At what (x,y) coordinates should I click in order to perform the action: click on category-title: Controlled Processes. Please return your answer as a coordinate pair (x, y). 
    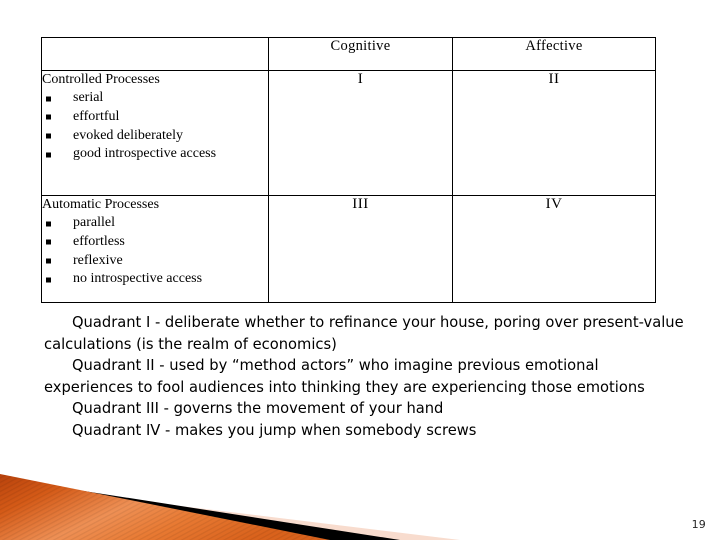
    Looking at the image, I should click on (101, 79).